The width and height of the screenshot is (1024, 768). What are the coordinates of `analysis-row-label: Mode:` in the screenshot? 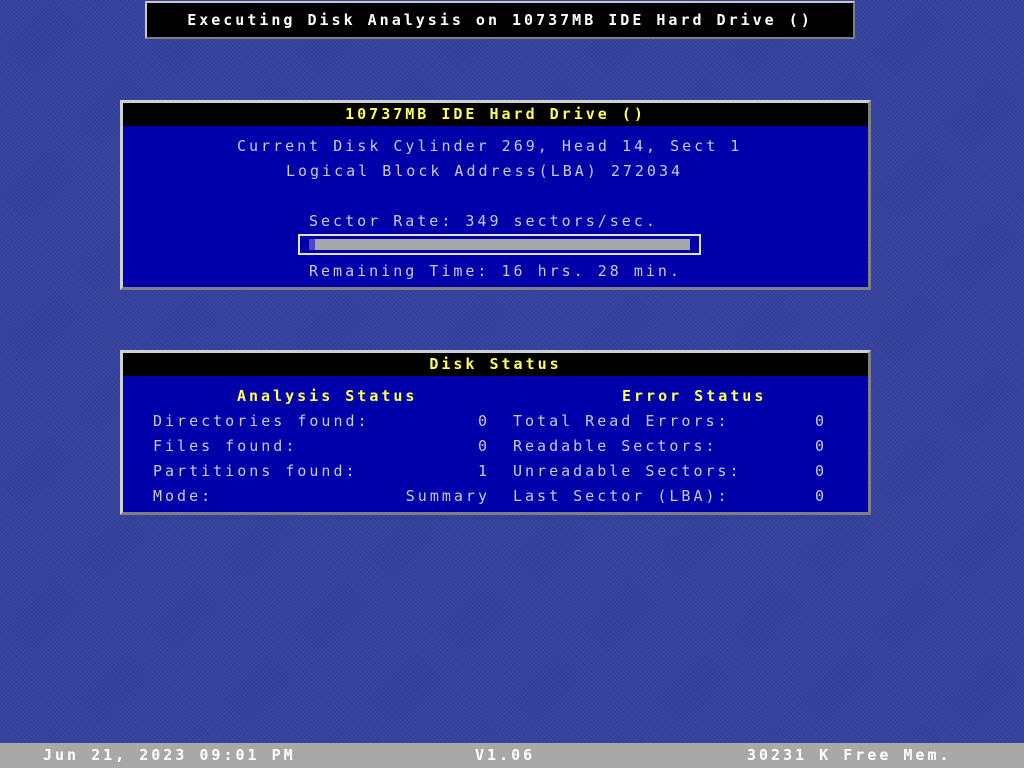 It's located at (183, 496).